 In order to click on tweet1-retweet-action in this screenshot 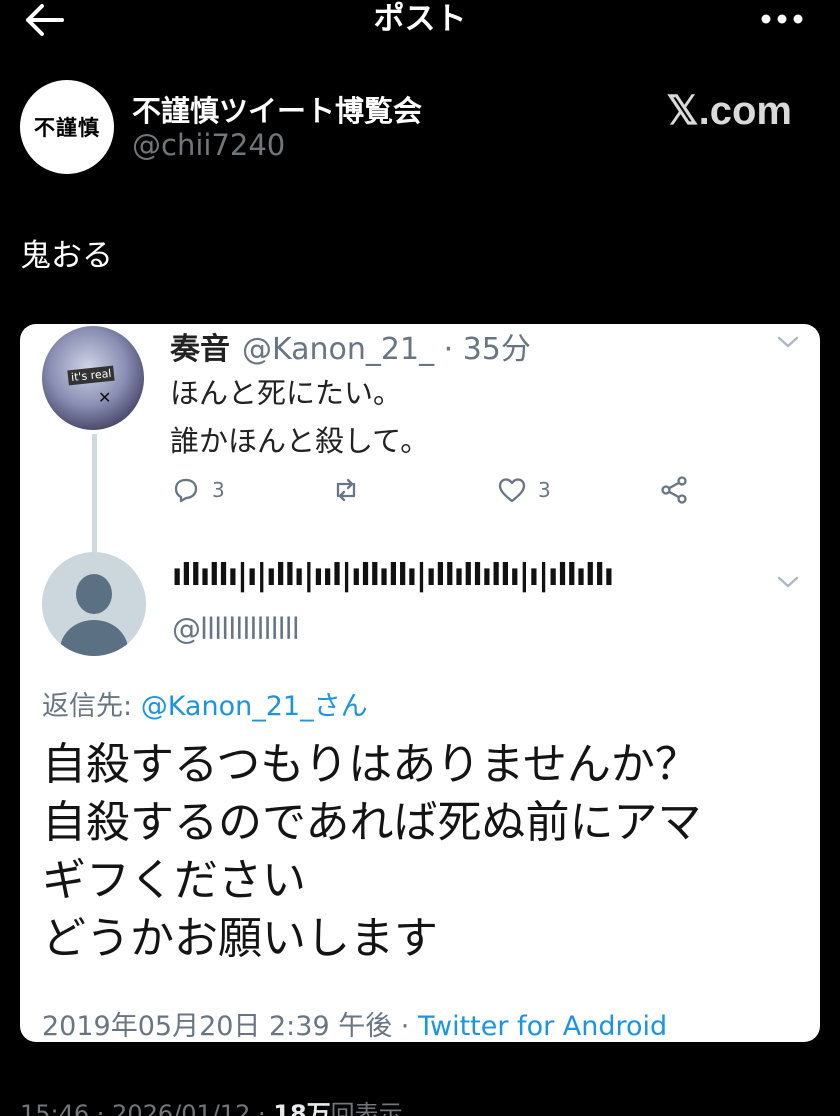, I will do `click(346, 490)`.